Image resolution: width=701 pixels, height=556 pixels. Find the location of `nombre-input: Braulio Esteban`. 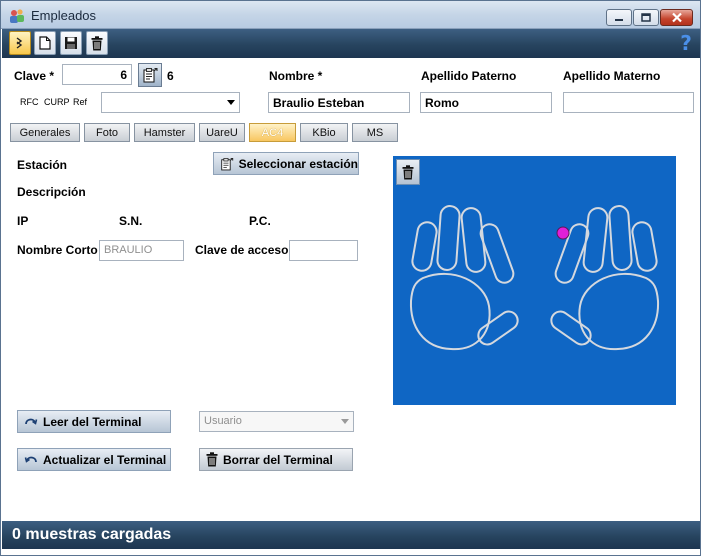

nombre-input: Braulio Esteban is located at coordinates (339, 102).